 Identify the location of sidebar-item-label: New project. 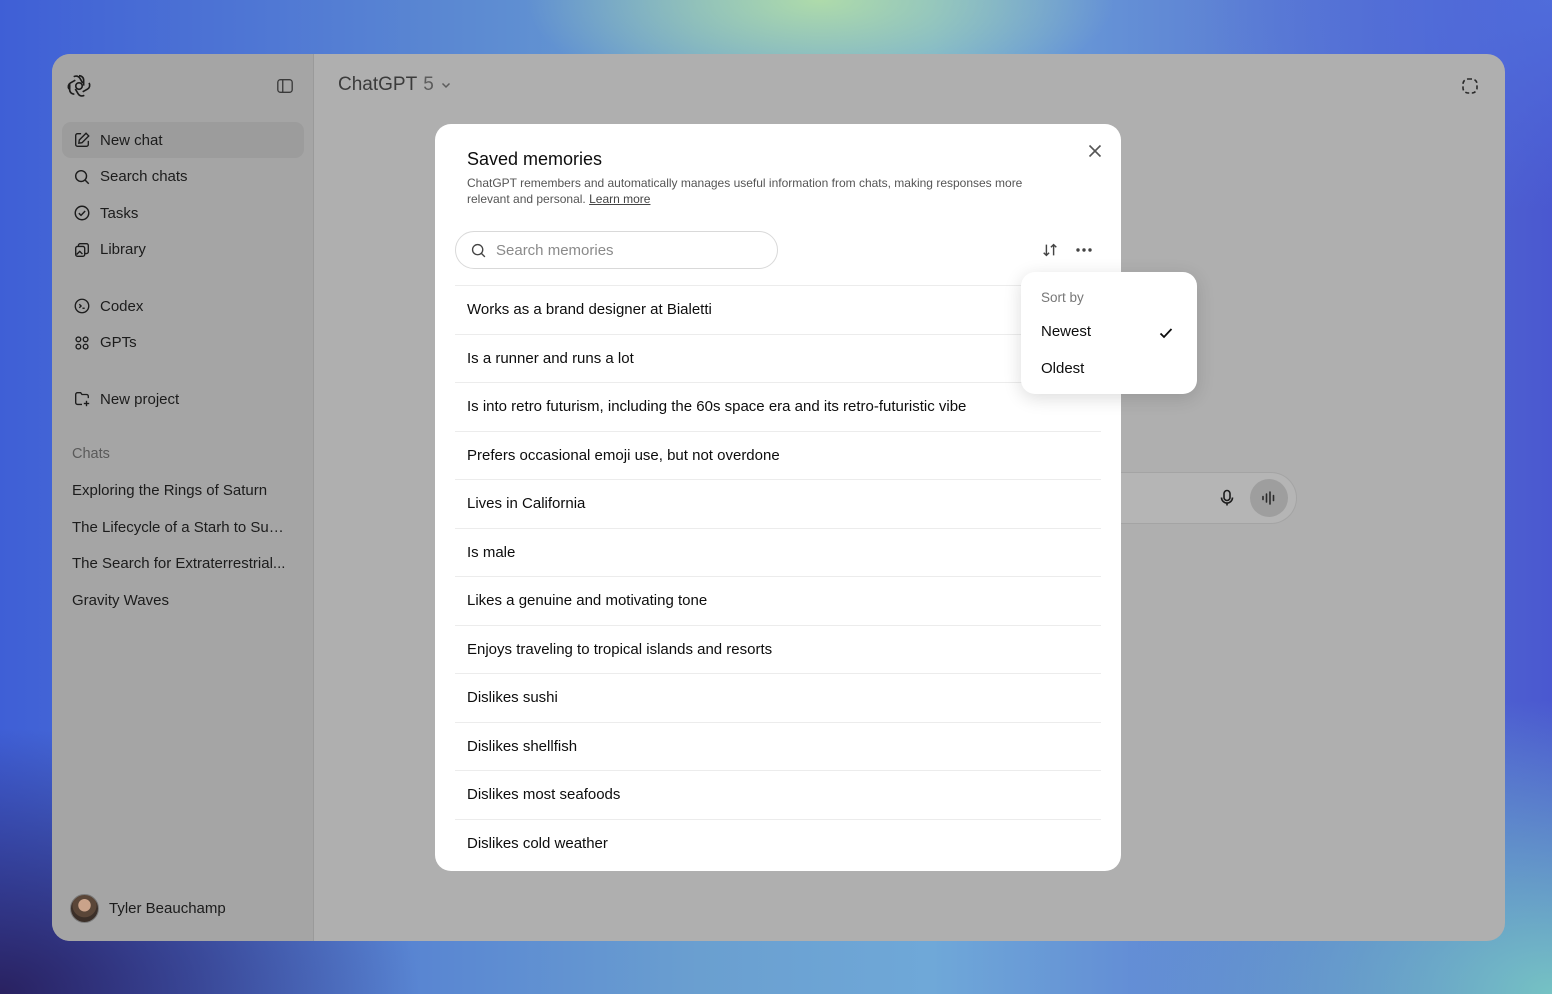
(140, 399).